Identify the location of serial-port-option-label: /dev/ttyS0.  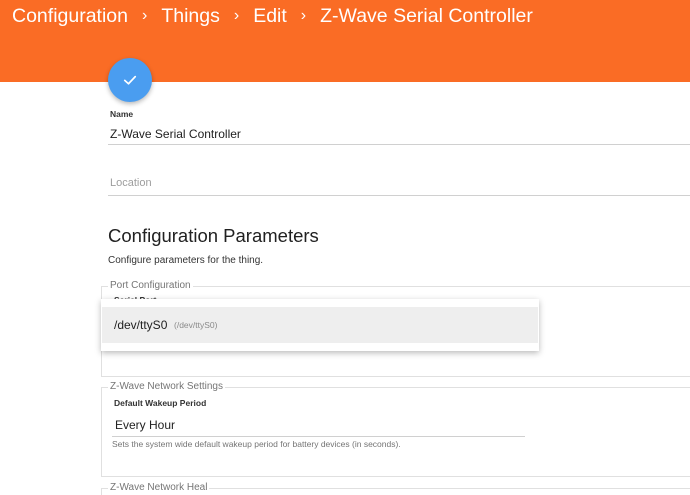
(141, 325).